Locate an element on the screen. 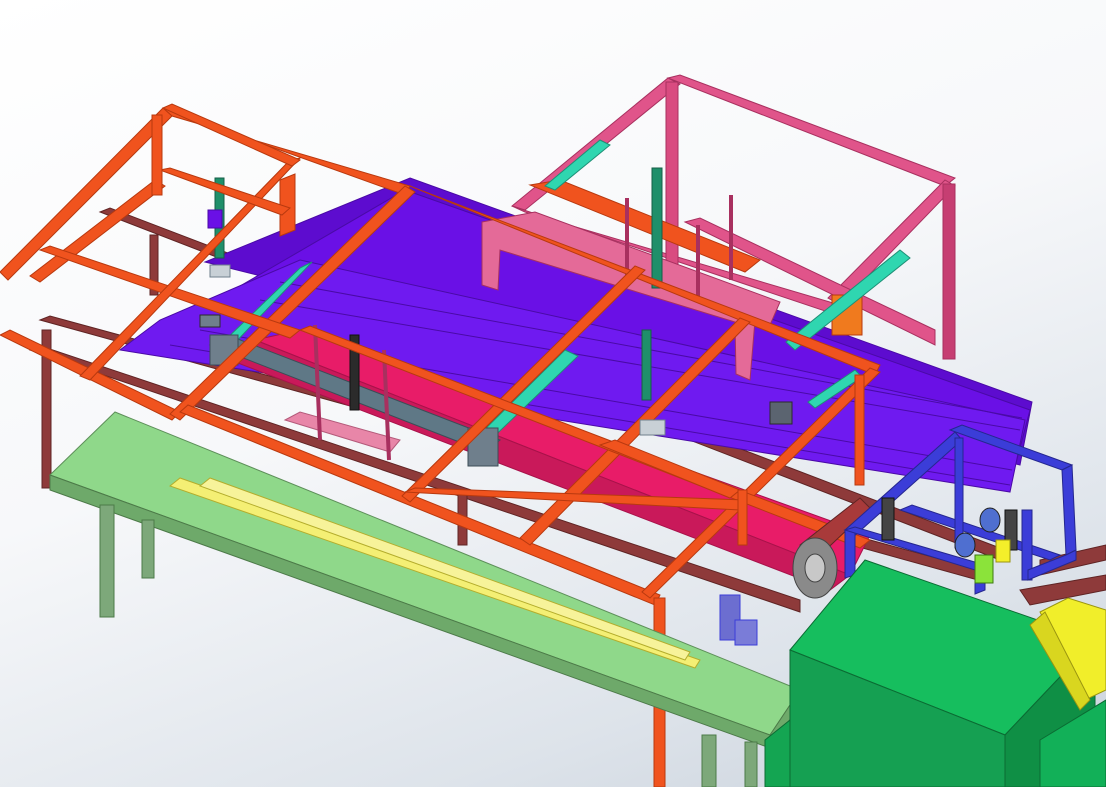 This screenshot has height=787, width=1106. orange-beam-upper is located at coordinates (231, 135).